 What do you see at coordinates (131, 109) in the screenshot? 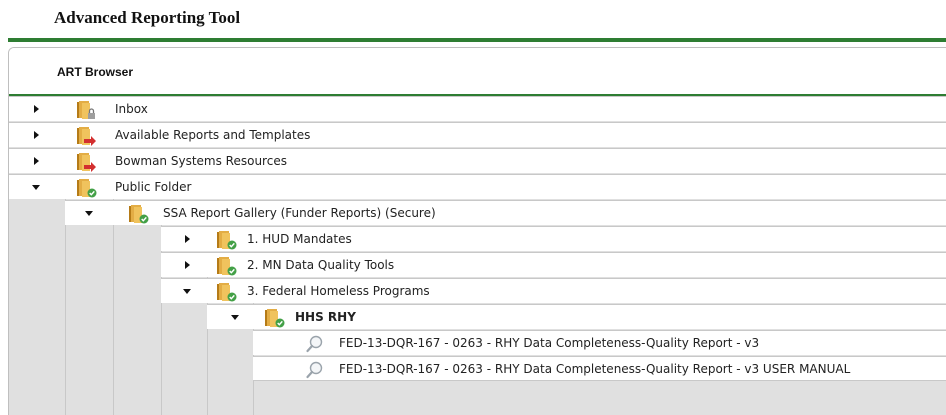
I see `tree-item-label: Inbox` at bounding box center [131, 109].